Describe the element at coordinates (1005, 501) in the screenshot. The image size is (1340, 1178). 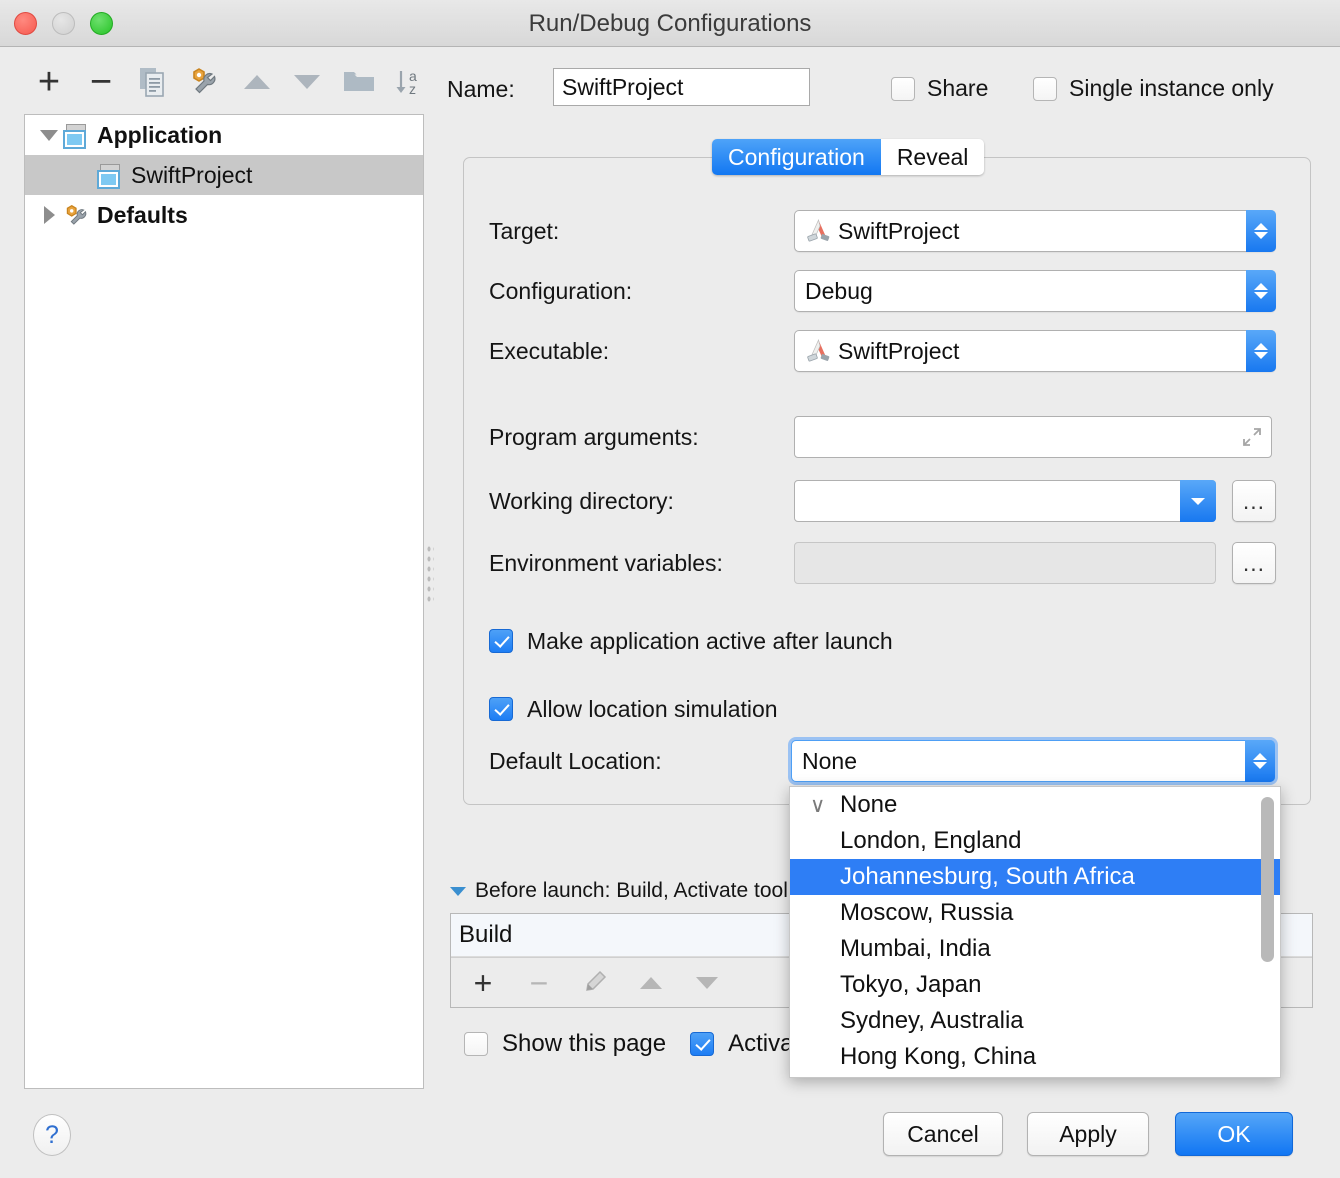
I see `working-directory-field` at that location.